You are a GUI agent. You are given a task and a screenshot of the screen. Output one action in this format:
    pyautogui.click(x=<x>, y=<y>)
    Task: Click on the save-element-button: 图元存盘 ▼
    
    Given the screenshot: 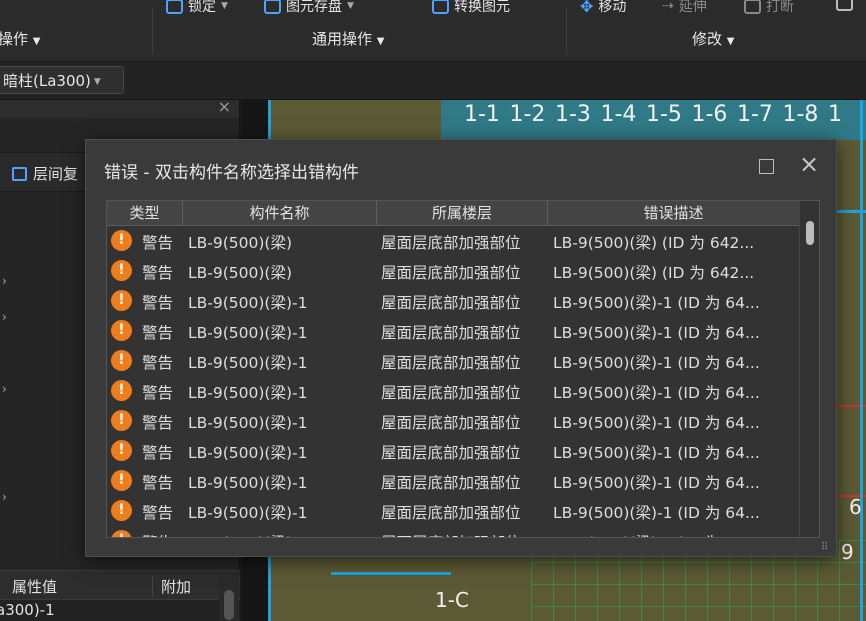 What is the action you would take?
    pyautogui.click(x=309, y=8)
    